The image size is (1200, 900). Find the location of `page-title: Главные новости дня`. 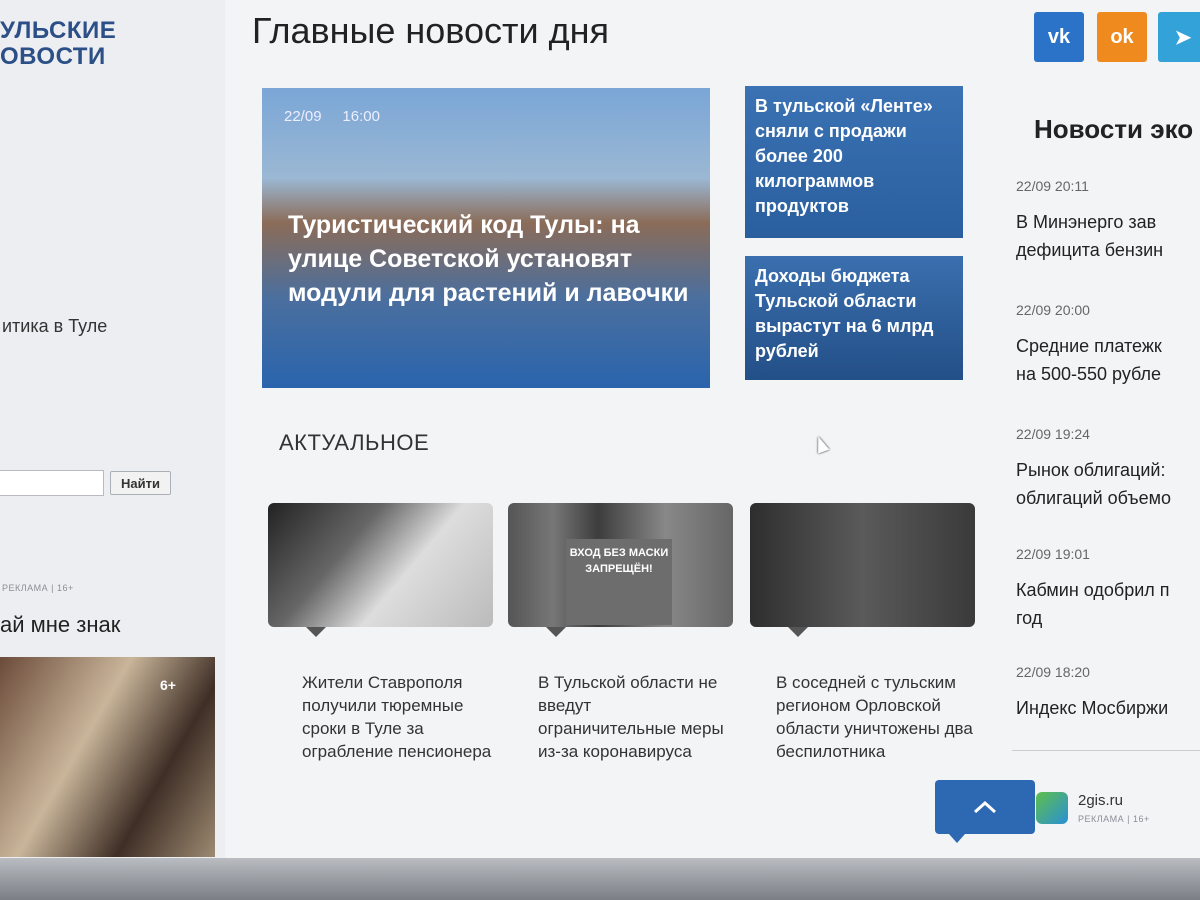

page-title: Главные новости дня is located at coordinates (431, 30).